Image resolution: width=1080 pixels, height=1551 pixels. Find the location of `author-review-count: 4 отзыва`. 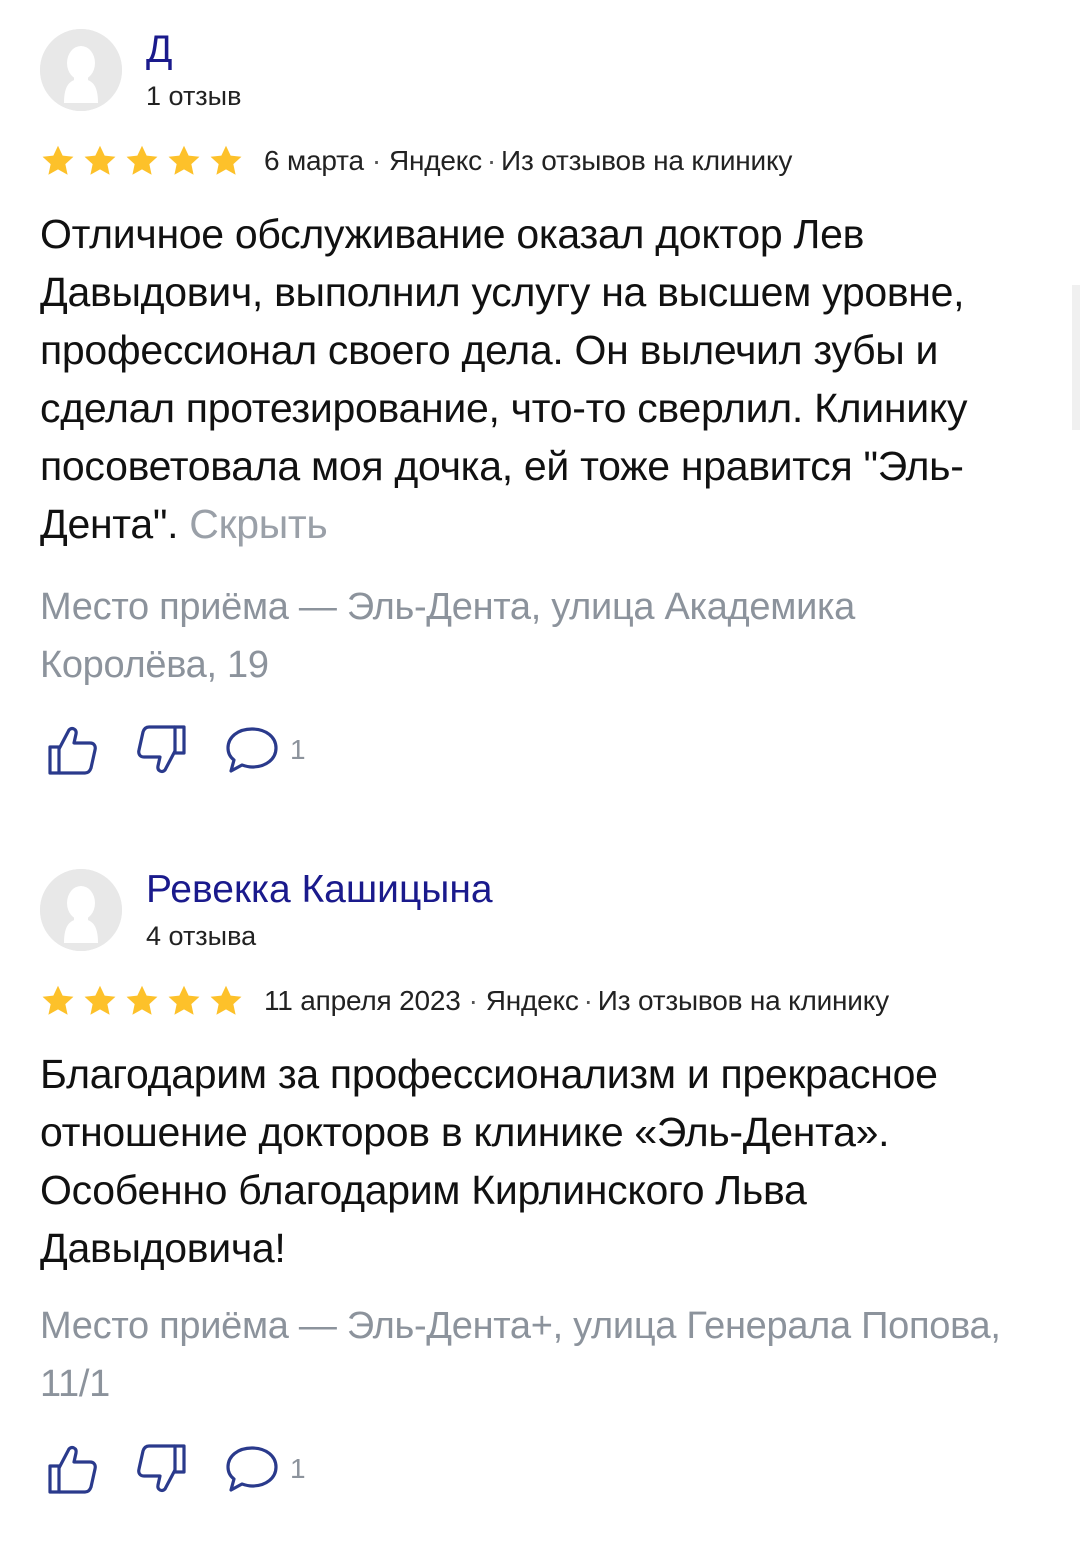

author-review-count: 4 отзыва is located at coordinates (201, 936).